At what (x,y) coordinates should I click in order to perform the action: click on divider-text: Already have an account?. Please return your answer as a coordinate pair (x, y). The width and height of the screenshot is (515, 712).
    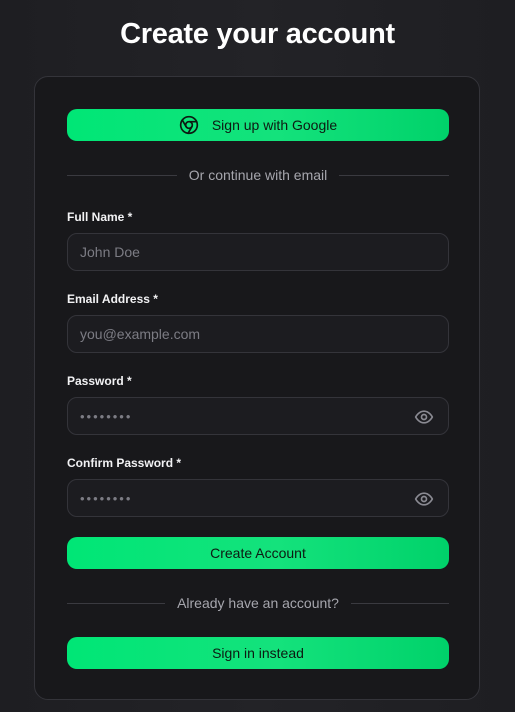
    Looking at the image, I should click on (258, 603).